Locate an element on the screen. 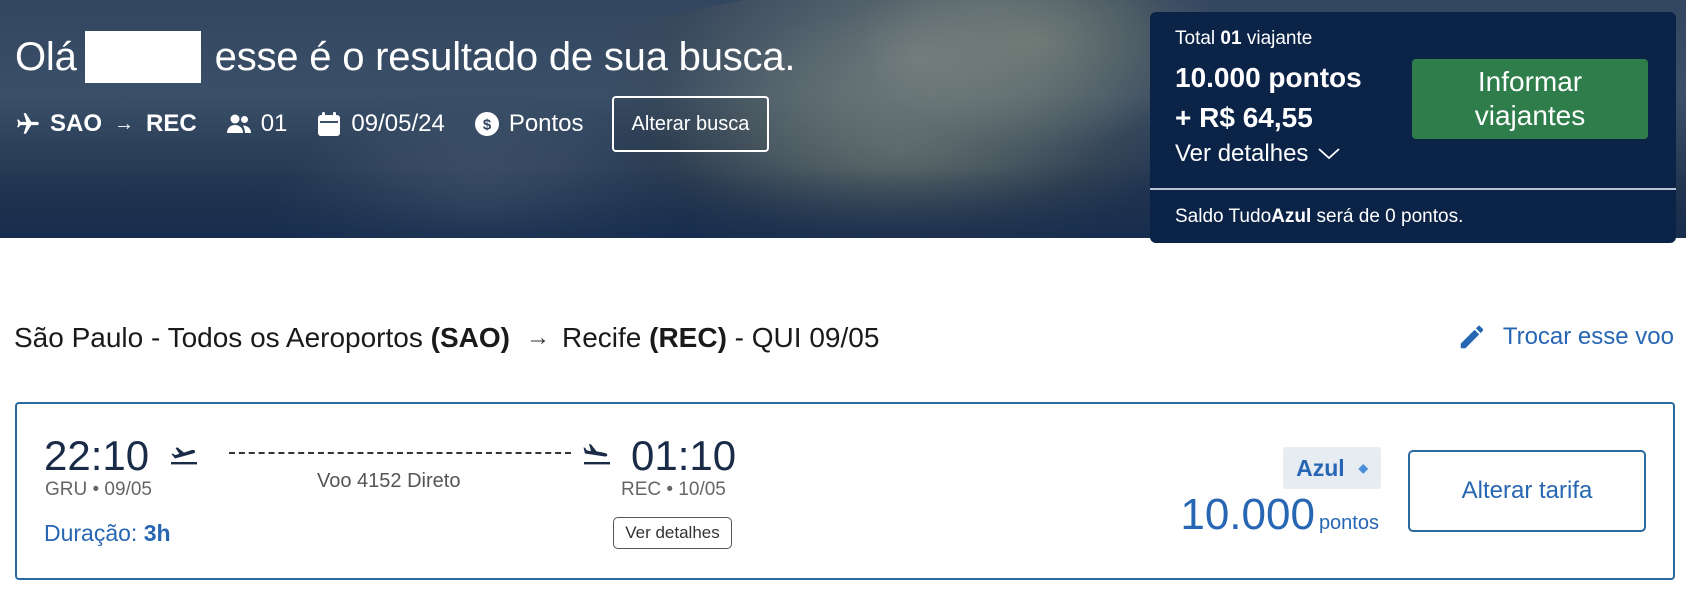 The image size is (1686, 590). change-search-button: Alterar busca is located at coordinates (690, 124).